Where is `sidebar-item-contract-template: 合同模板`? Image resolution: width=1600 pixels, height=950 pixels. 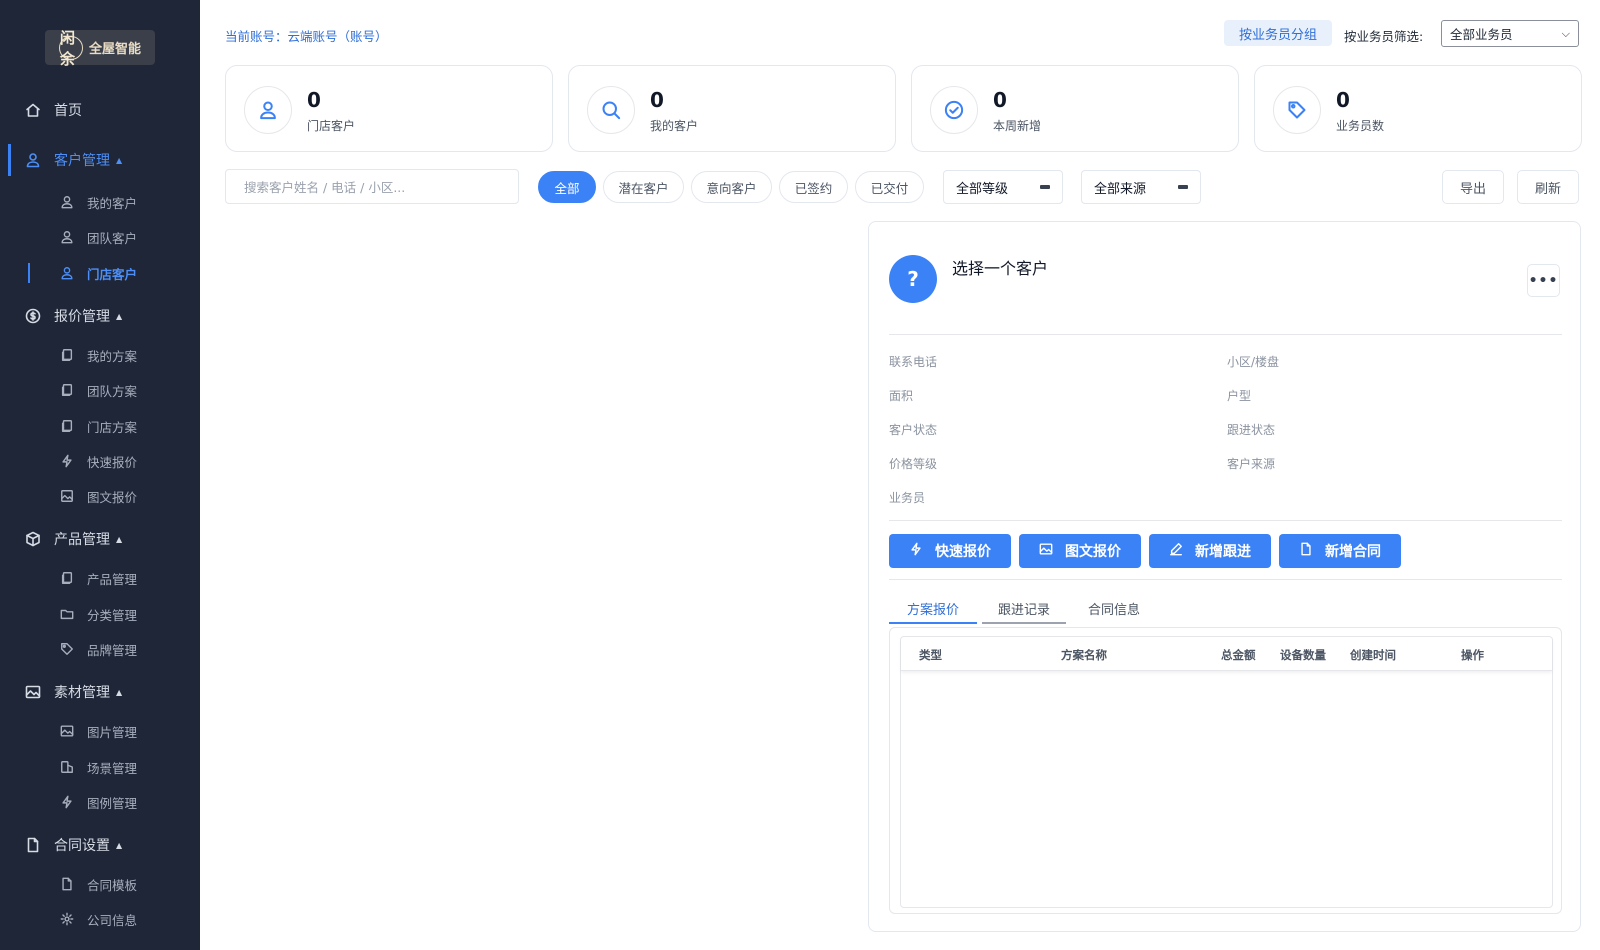
sidebar-item-contract-template: 合同模板 is located at coordinates (100, 884).